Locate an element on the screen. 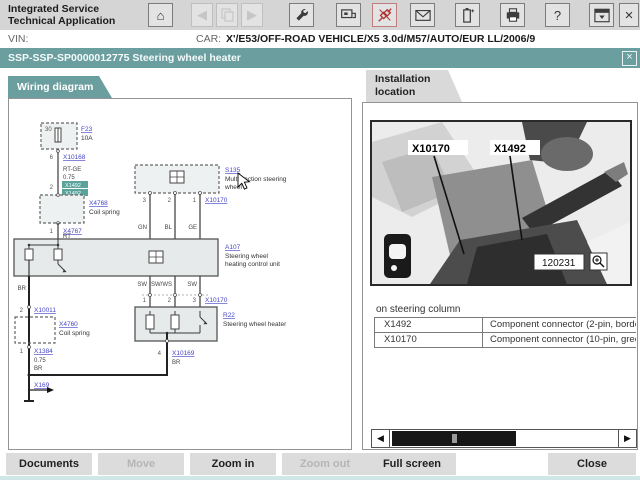 This screenshot has height=480, width=640. connector-id: X10170 is located at coordinates (429, 340).